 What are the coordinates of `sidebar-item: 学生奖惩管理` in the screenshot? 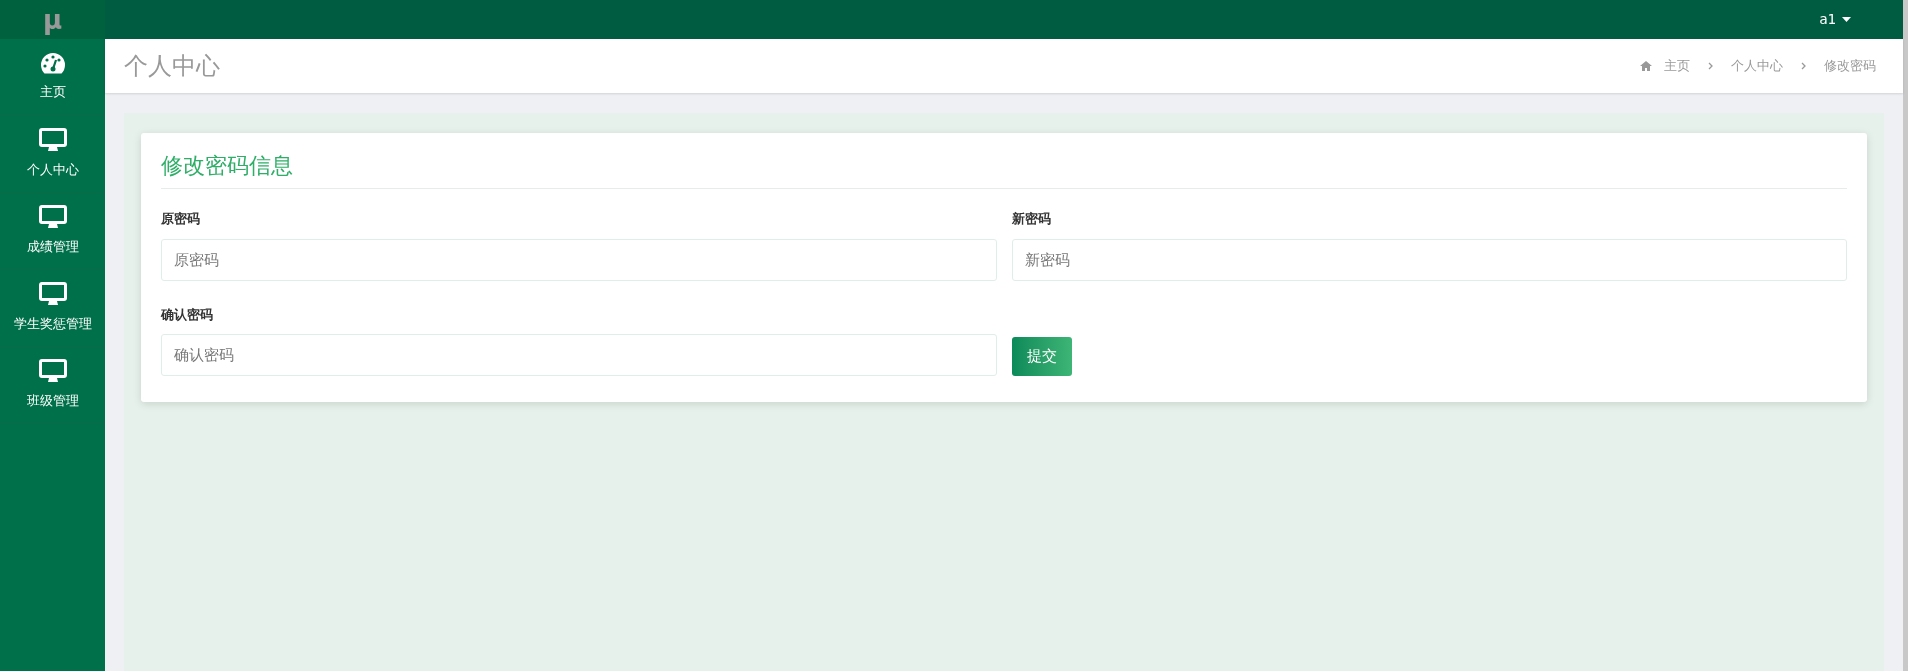 It's located at (52, 308).